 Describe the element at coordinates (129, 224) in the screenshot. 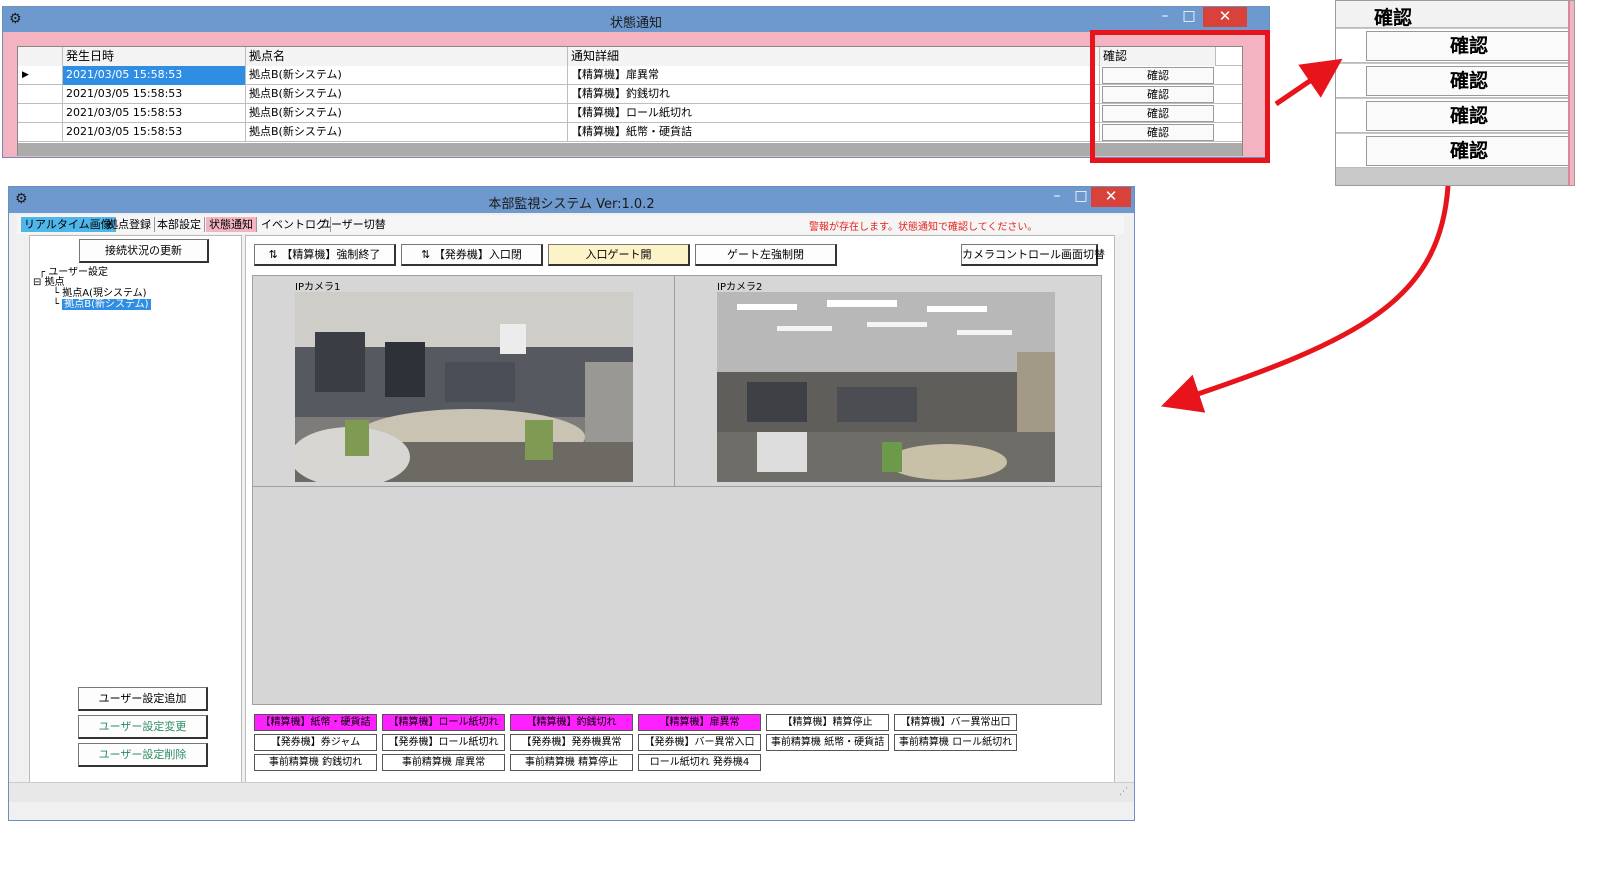

I see `tab-site-registration: 拠点登録` at that location.